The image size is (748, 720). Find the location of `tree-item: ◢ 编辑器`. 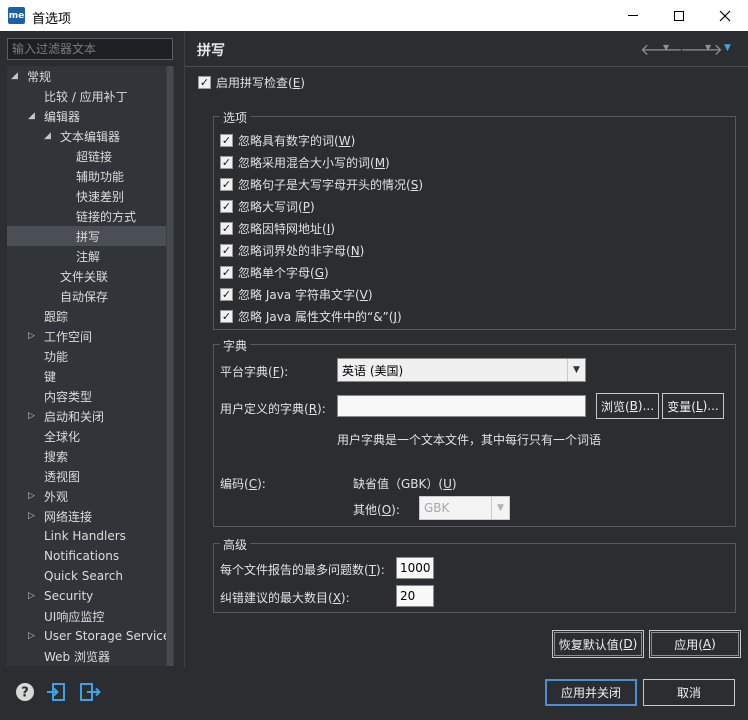

tree-item: ◢ 编辑器 is located at coordinates (90, 116).